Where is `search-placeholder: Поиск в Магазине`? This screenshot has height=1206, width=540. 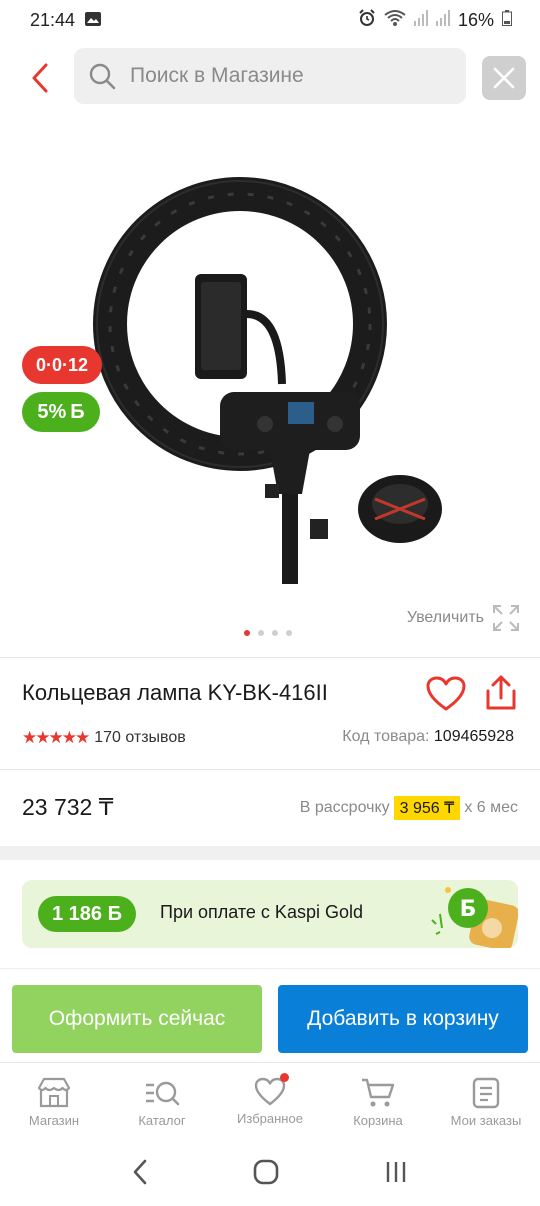 search-placeholder: Поиск в Магазине is located at coordinates (217, 75).